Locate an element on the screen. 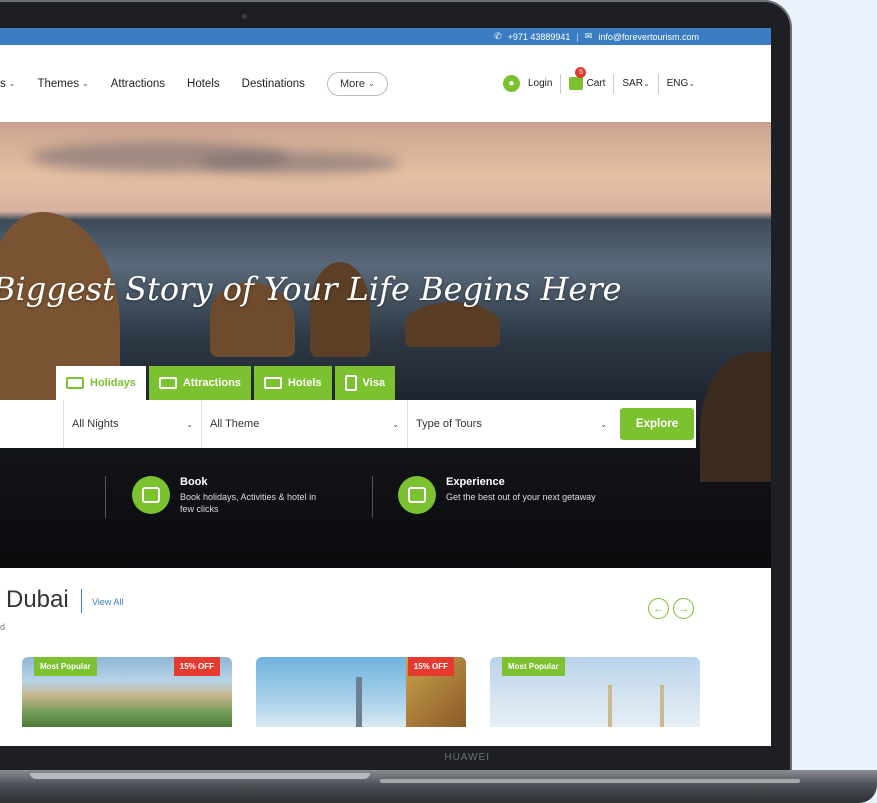  nav-item-attractions: Attractions is located at coordinates (138, 84).